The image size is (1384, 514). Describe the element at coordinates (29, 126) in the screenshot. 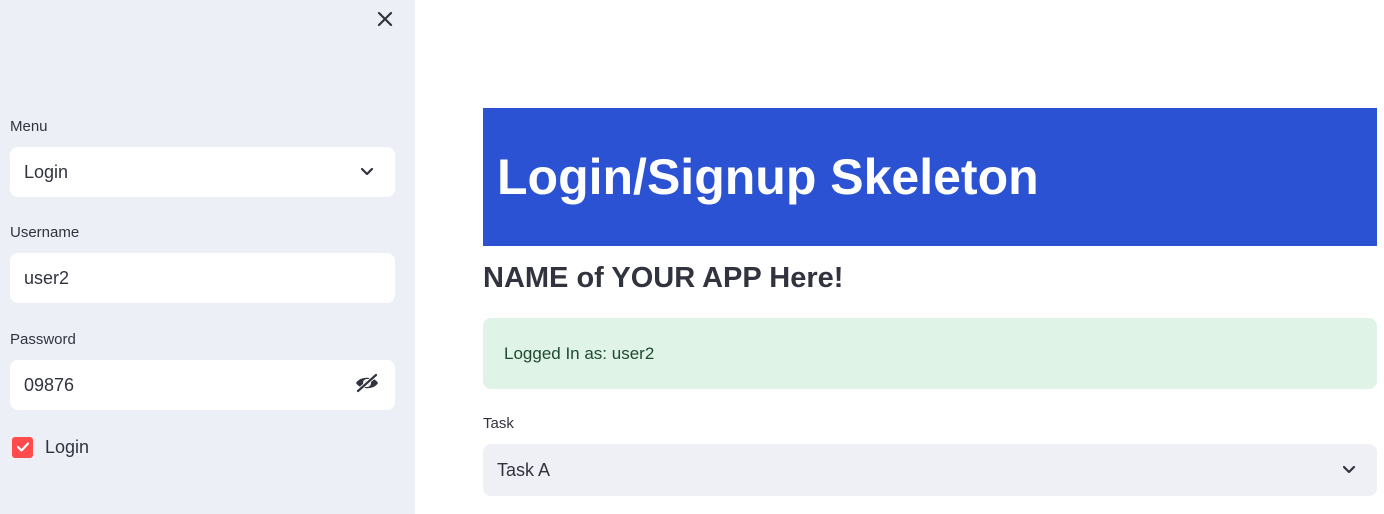

I see `menu-label: Menu` at that location.